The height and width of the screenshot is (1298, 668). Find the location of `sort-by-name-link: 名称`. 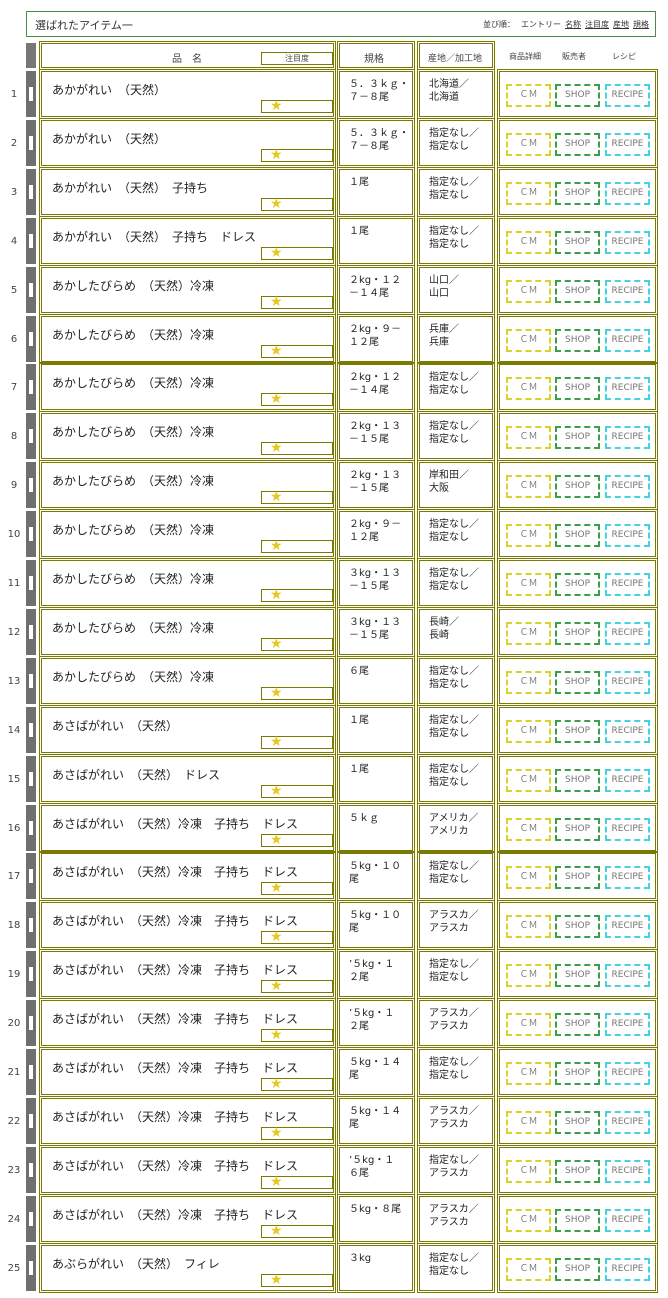

sort-by-name-link: 名称 is located at coordinates (573, 24).